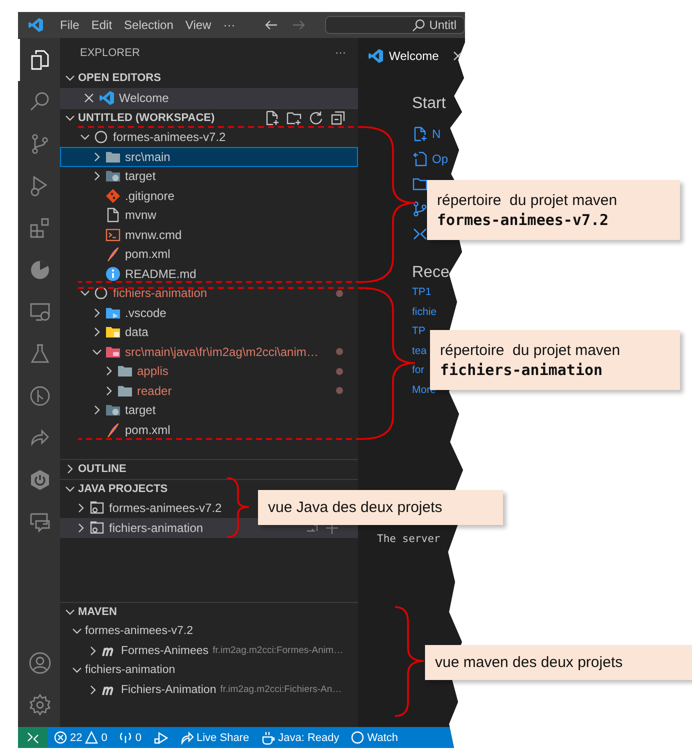  I want to click on ports-button: 0, so click(130, 737).